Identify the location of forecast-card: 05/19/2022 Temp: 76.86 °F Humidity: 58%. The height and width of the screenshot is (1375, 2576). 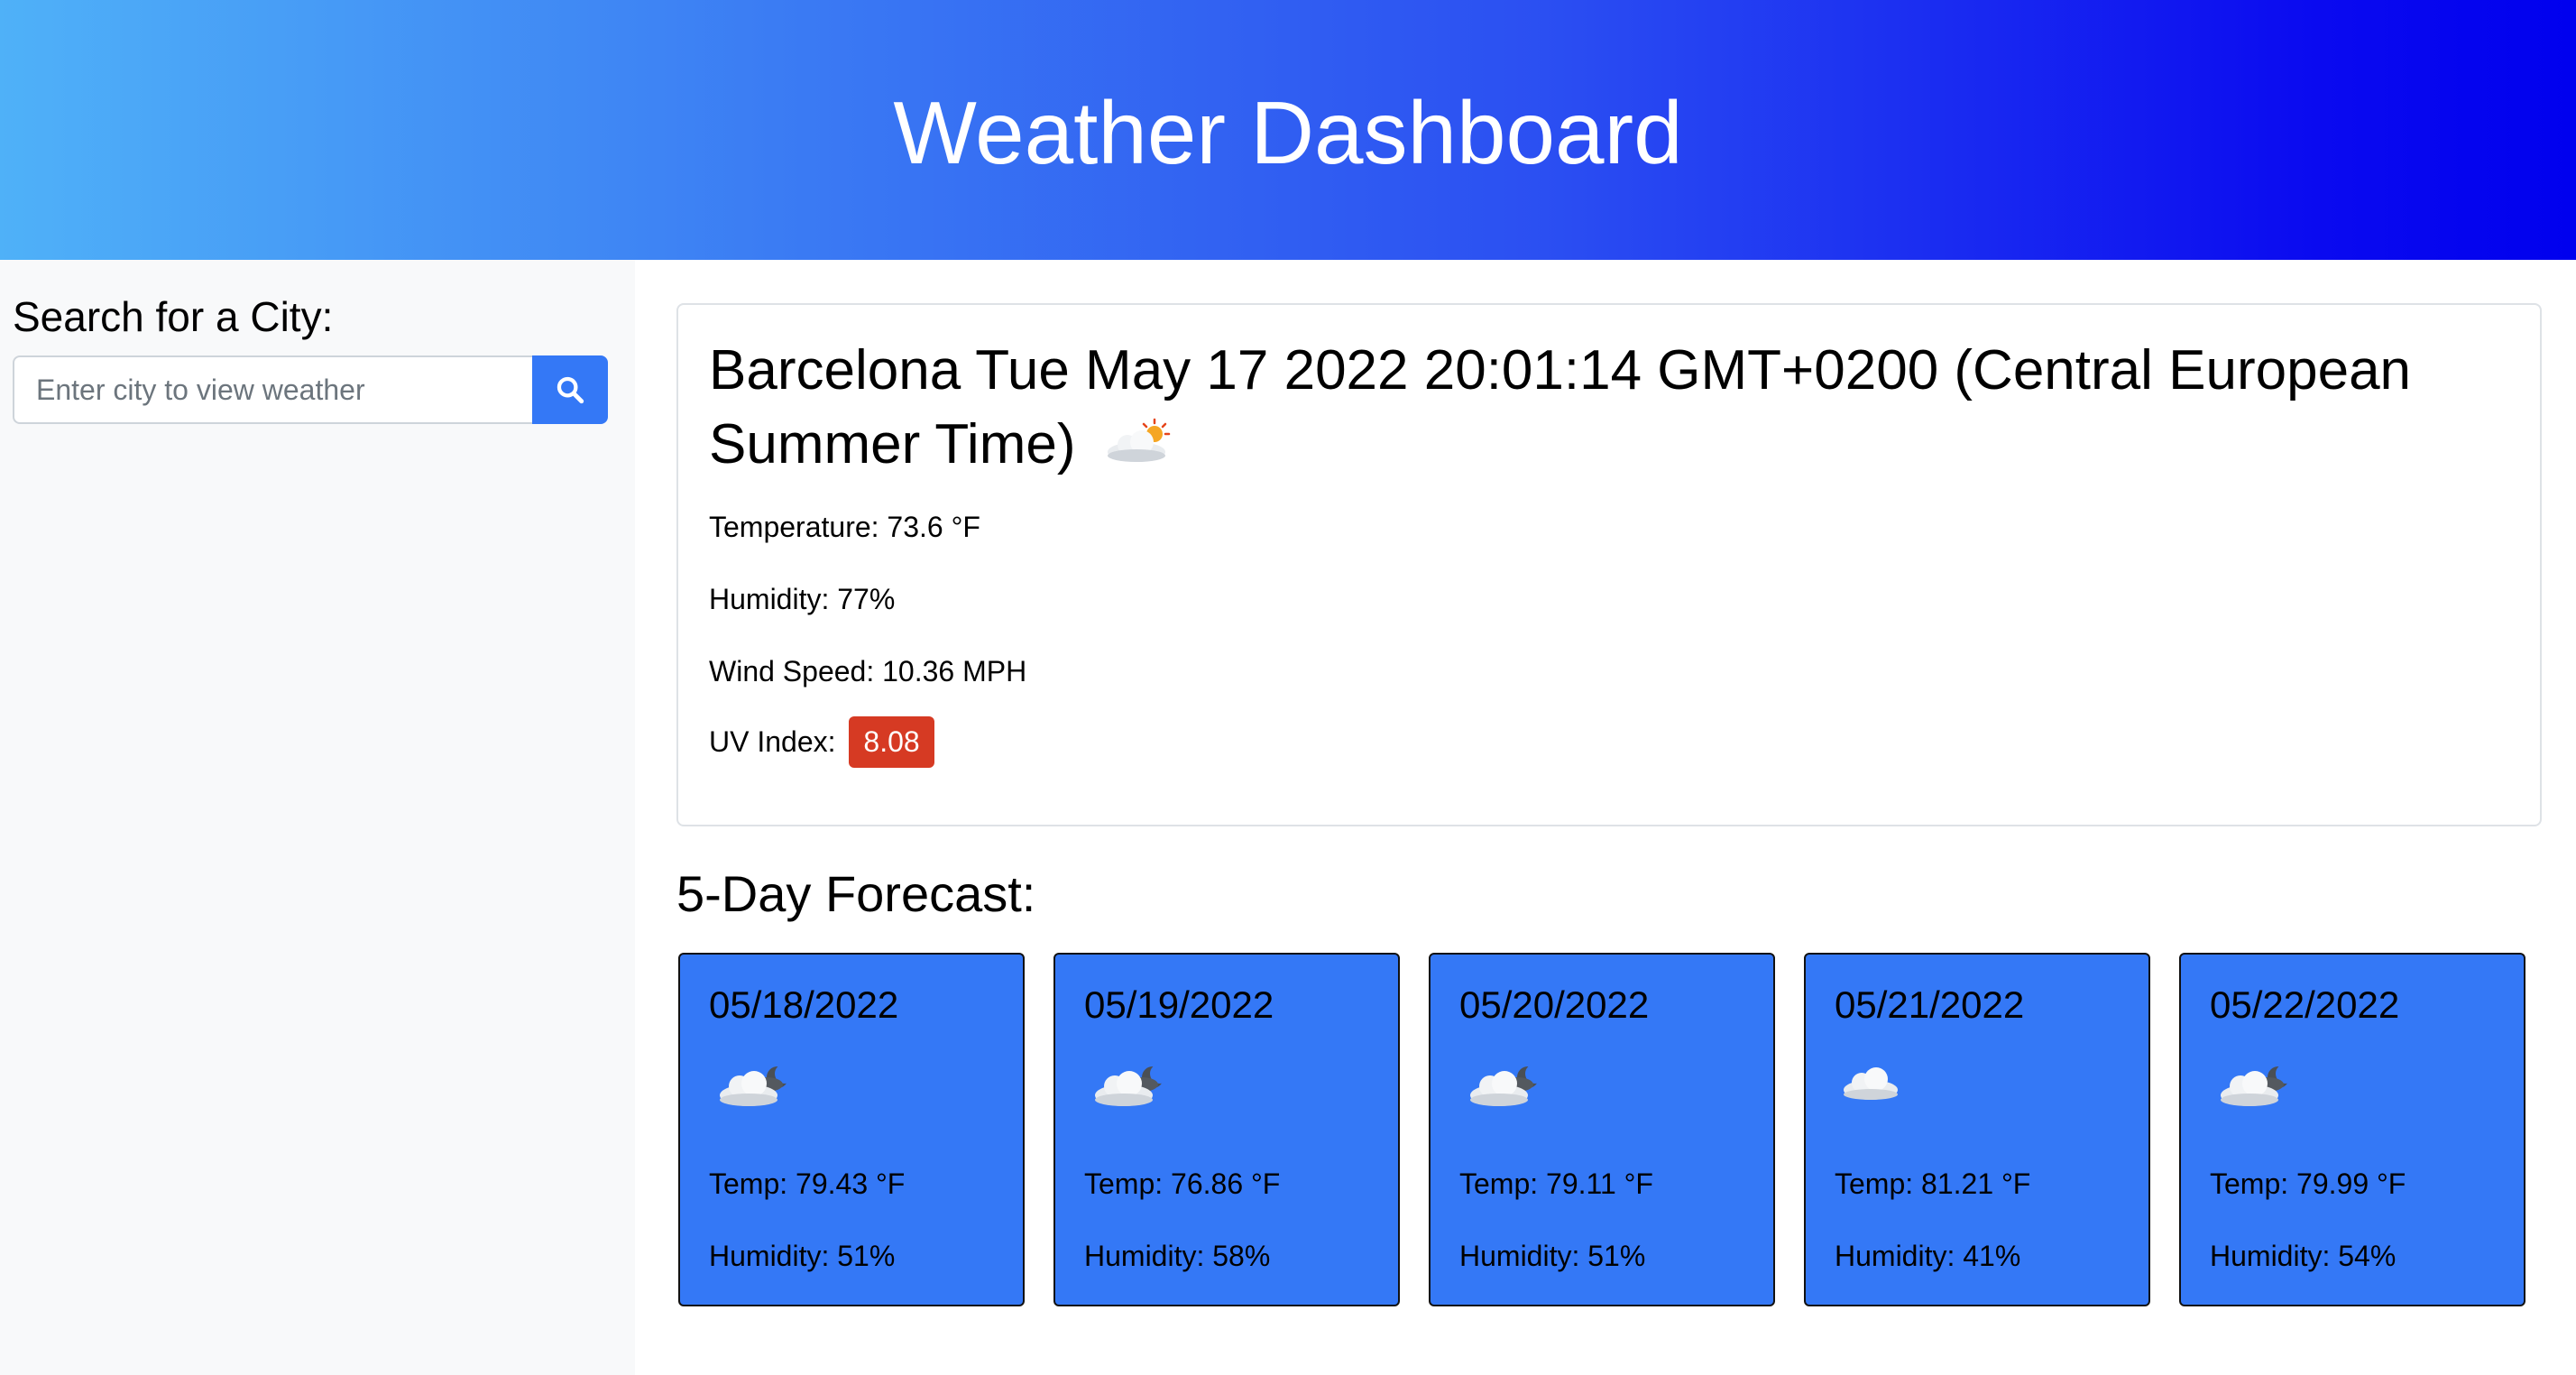
(1227, 1129).